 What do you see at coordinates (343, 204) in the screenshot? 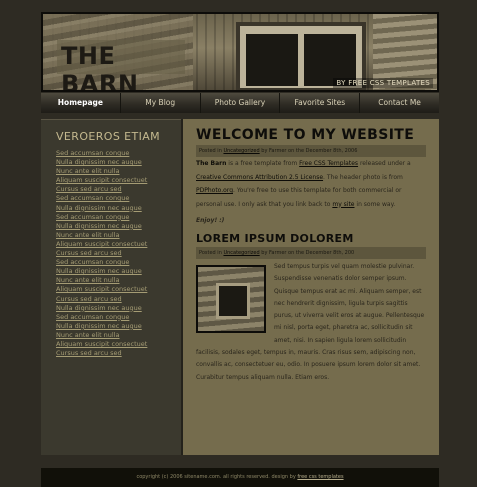
I see `my-site-link: my site` at bounding box center [343, 204].